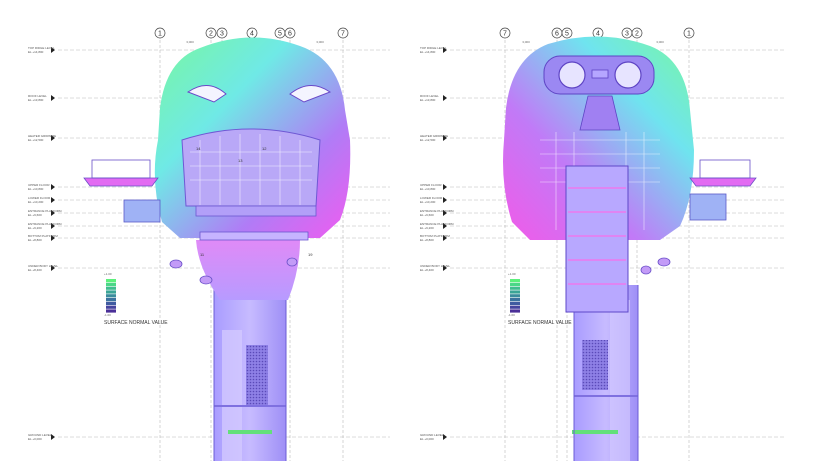  What do you see at coordinates (628, 75) in the screenshot?
I see `right-goggle` at bounding box center [628, 75].